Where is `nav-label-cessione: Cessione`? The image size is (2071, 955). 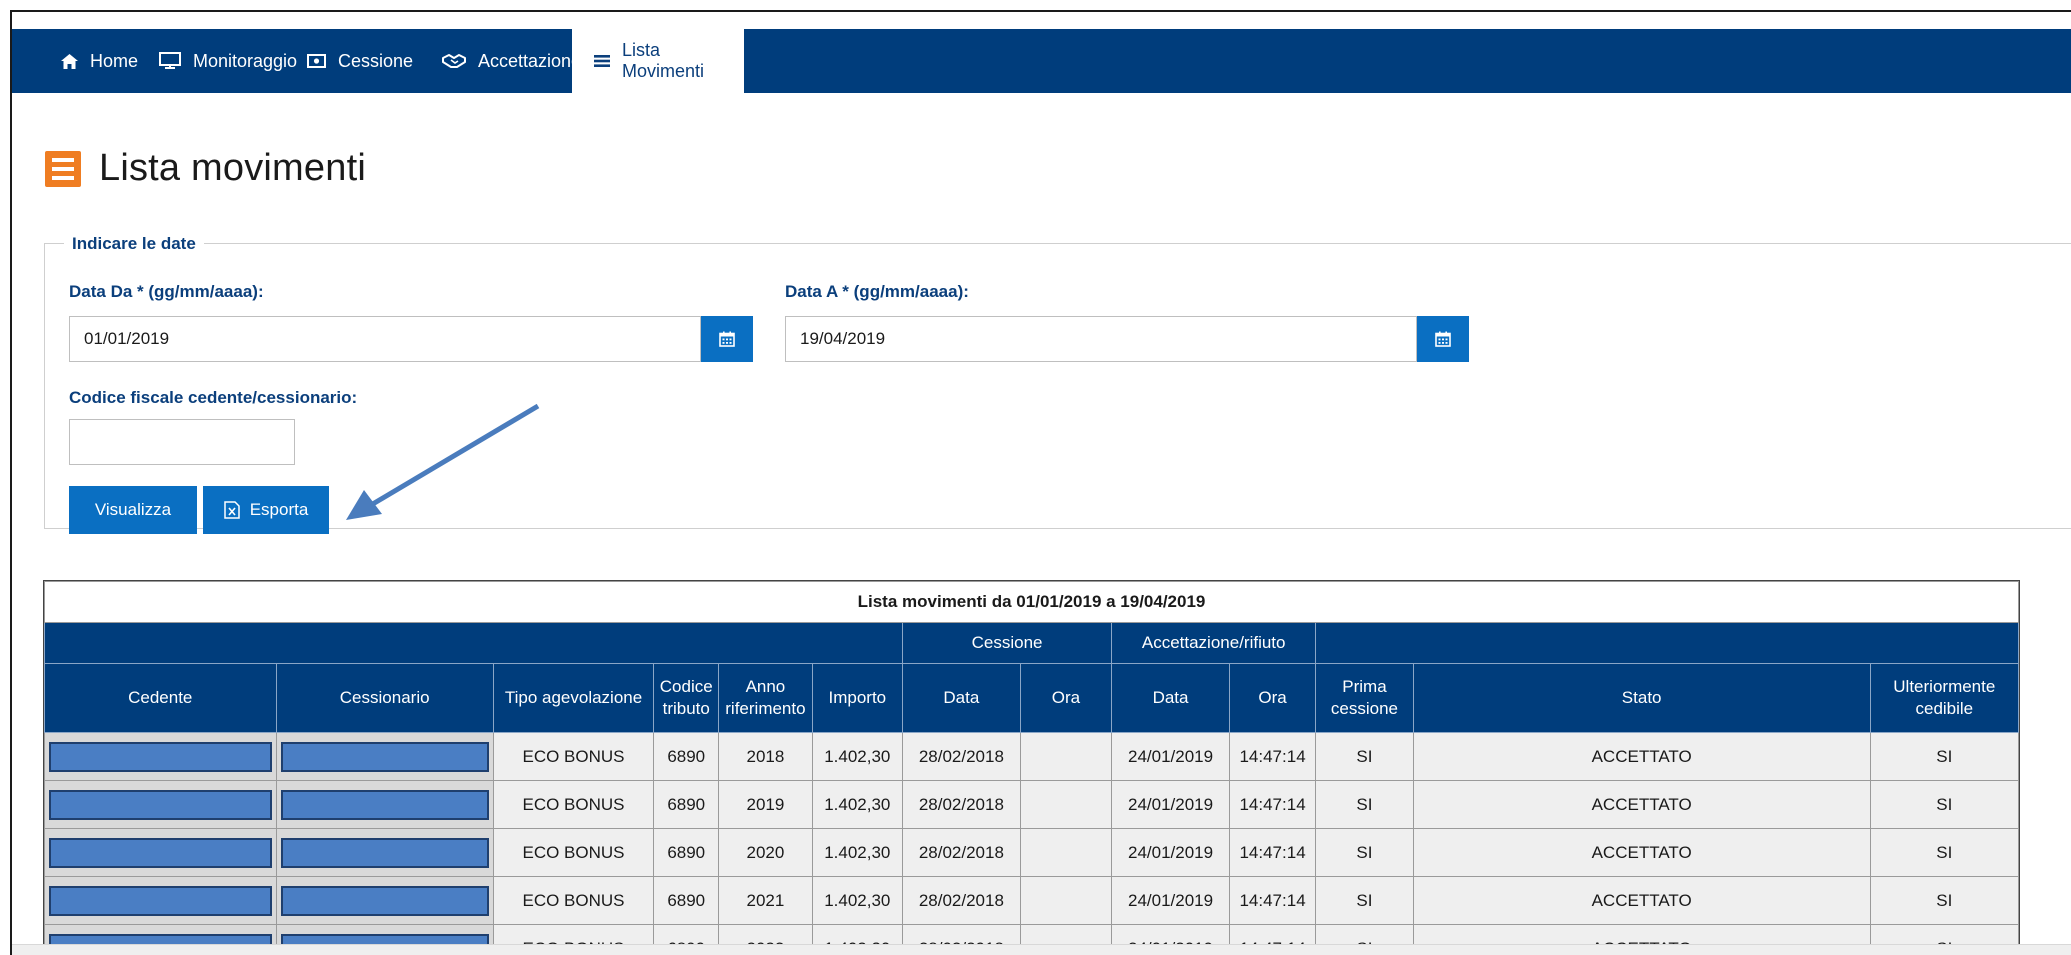
nav-label-cessione: Cessione is located at coordinates (376, 60).